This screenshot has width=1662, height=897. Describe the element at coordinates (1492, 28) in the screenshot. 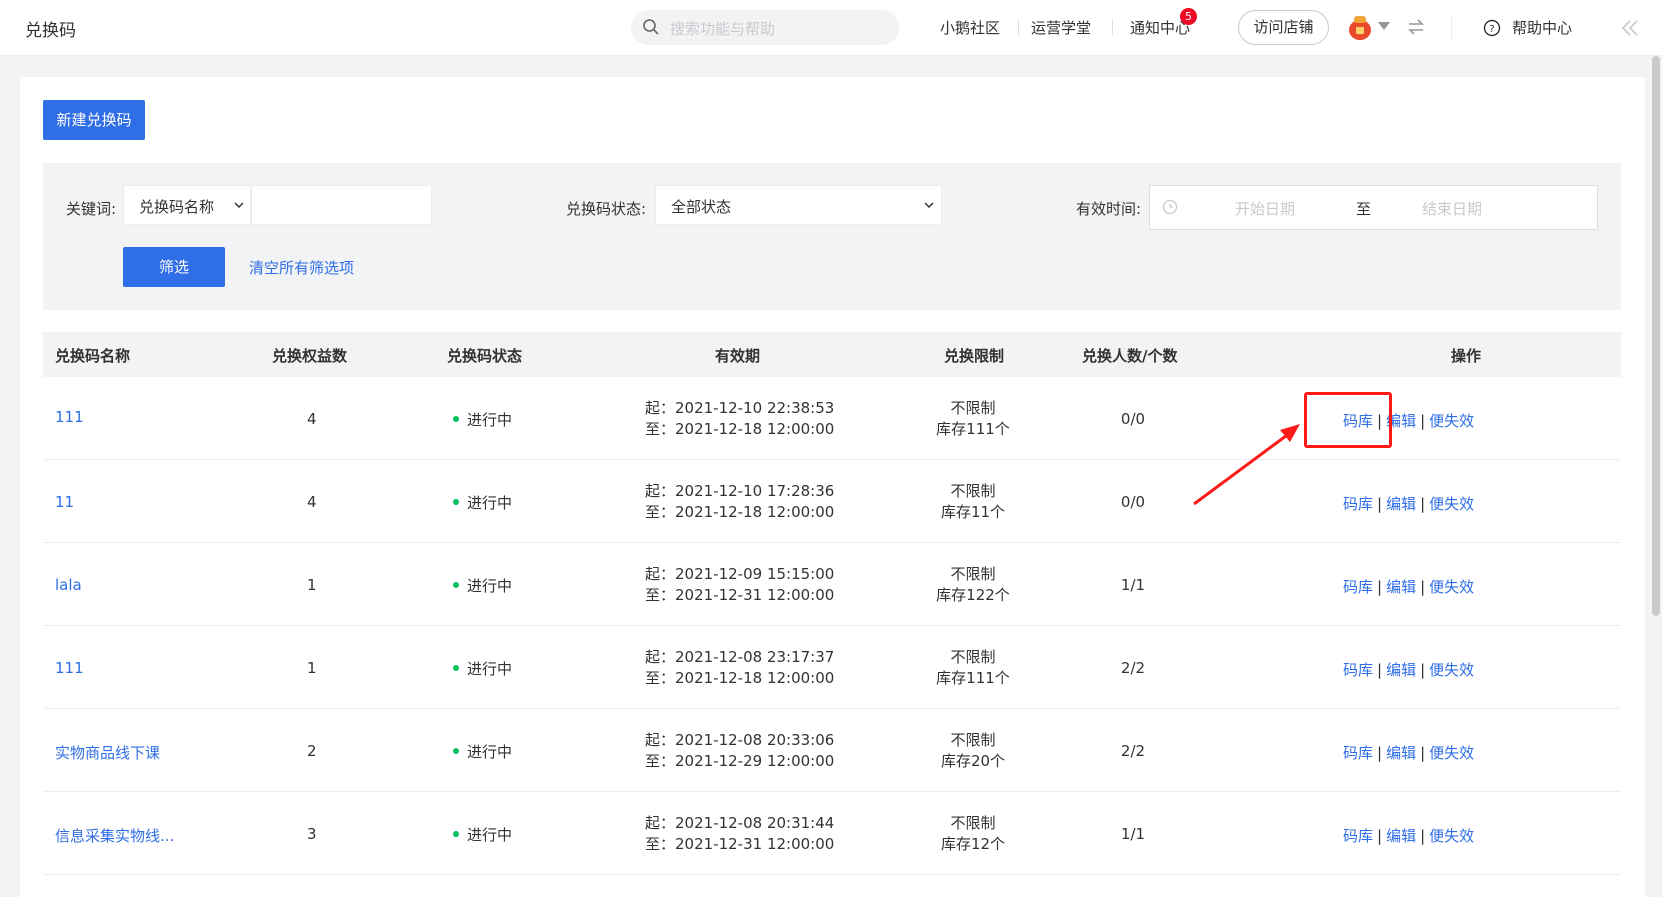

I see `help-icon: ?` at that location.